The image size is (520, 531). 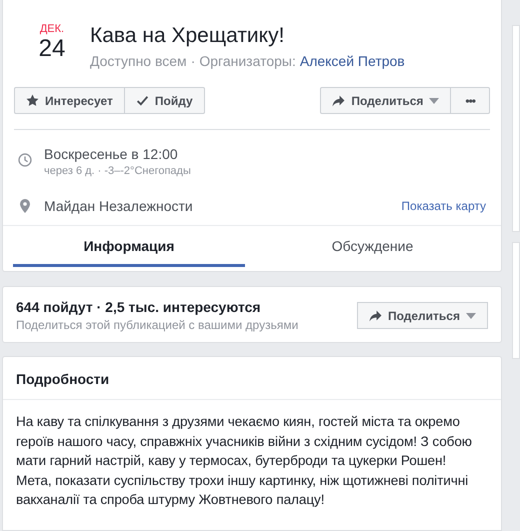 I want to click on more-button: •••, so click(x=470, y=100).